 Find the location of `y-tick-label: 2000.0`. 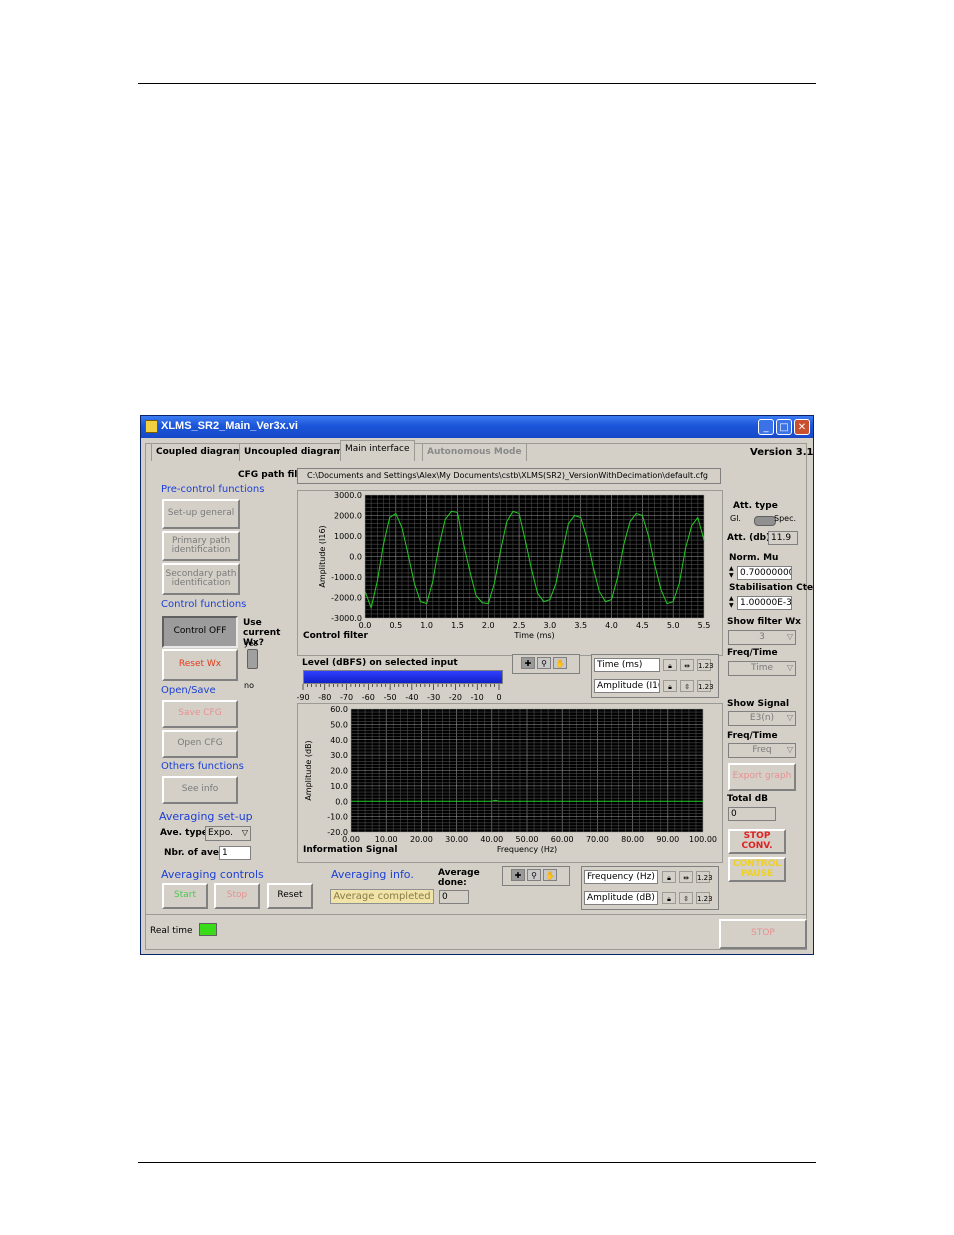

y-tick-label: 2000.0 is located at coordinates (348, 516).